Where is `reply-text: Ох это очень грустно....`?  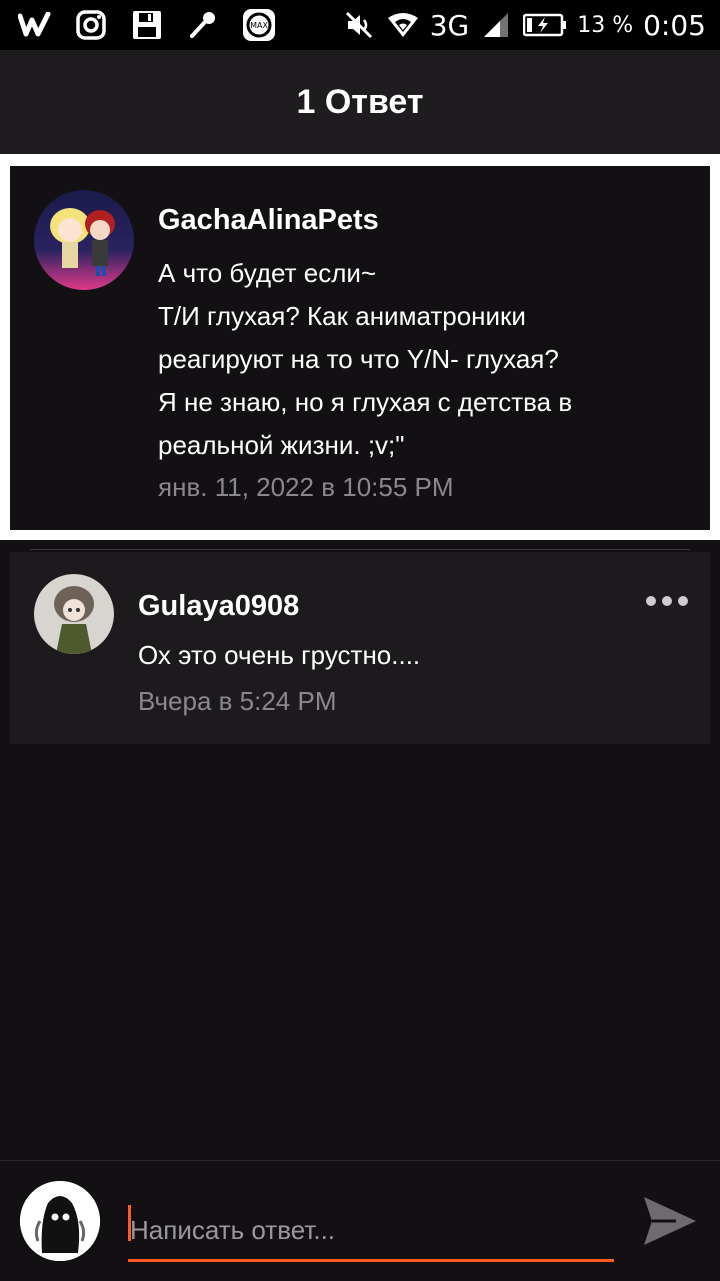
reply-text: Ох это очень грустно.... is located at coordinates (279, 655).